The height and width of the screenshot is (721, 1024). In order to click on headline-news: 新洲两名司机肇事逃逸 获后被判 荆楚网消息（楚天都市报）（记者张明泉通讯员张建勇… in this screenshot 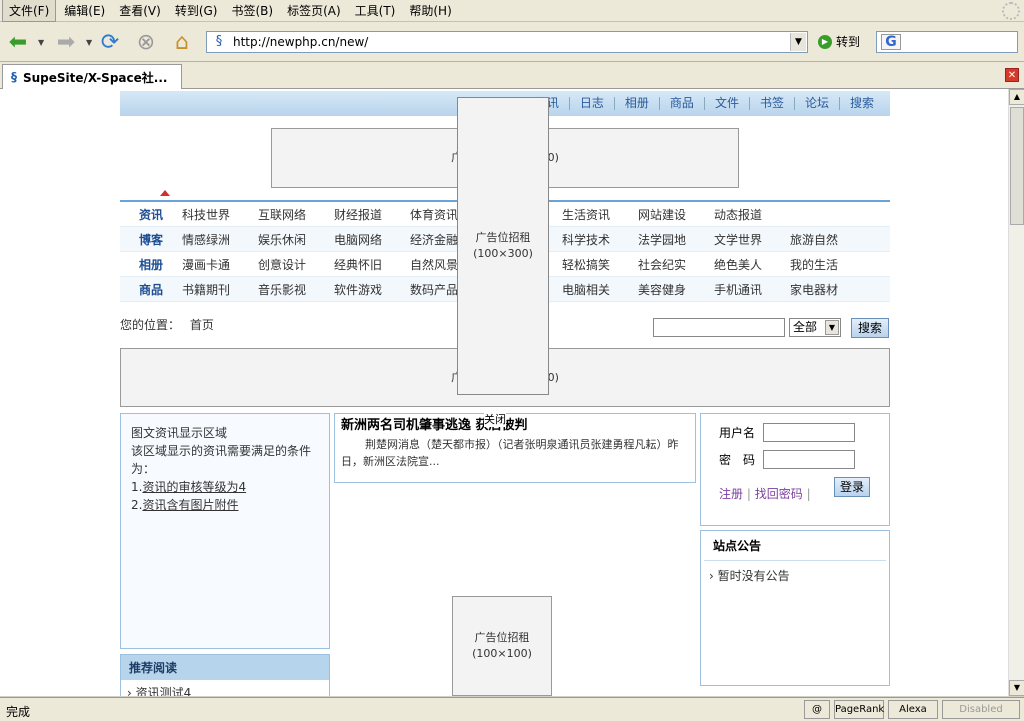, I will do `click(515, 448)`.